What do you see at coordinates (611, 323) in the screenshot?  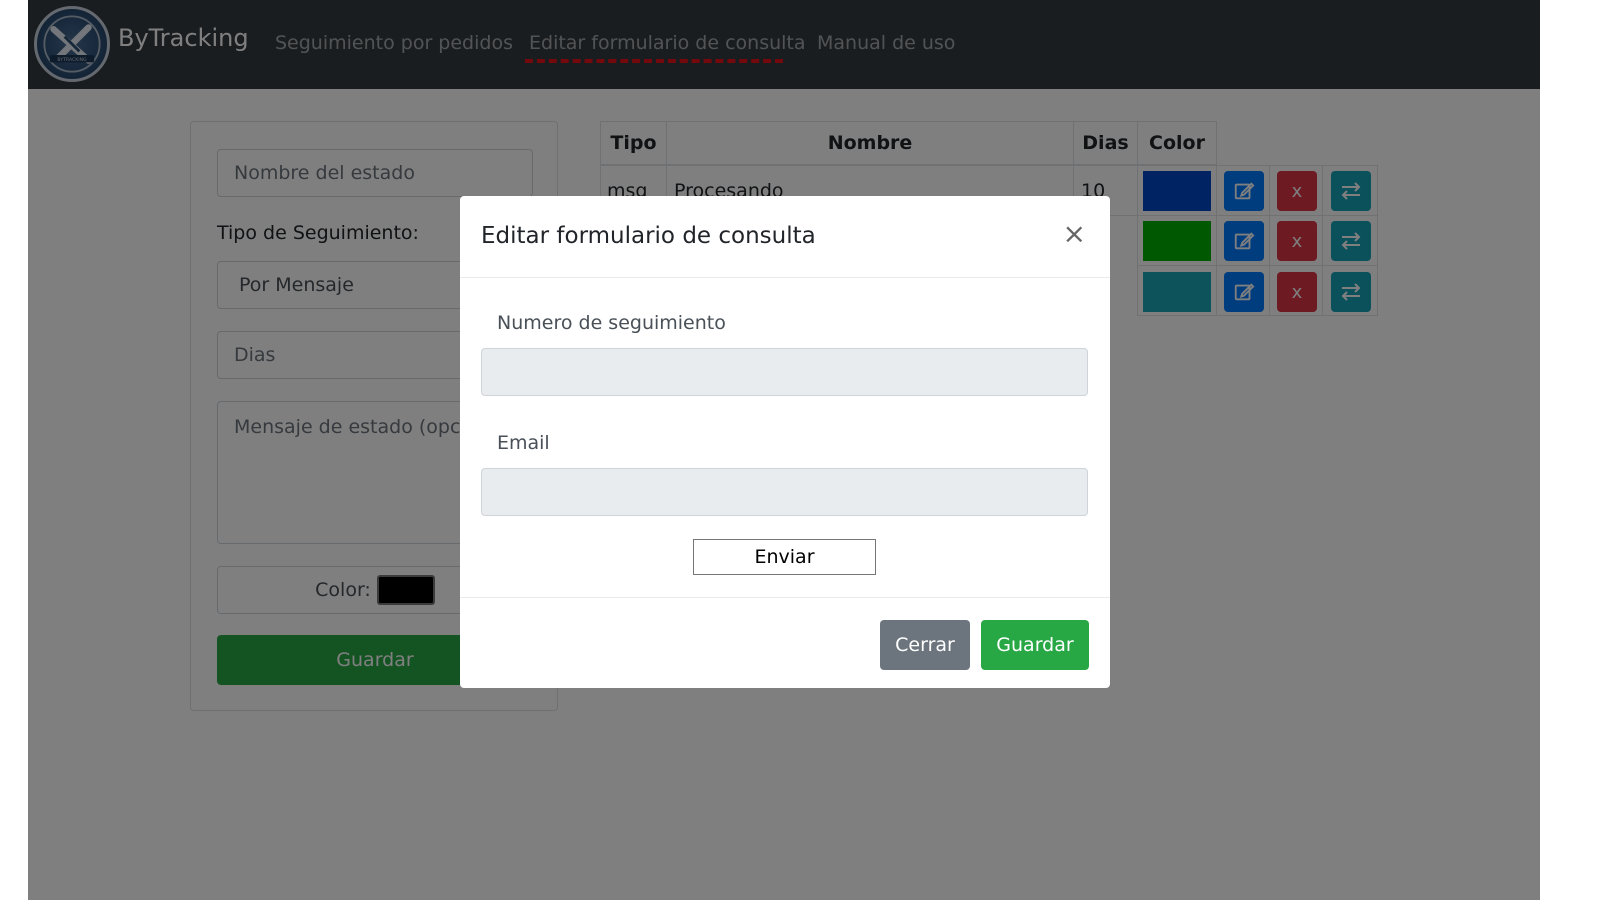 I see `numero-seguimiento-label: Numero de seguimiento` at bounding box center [611, 323].